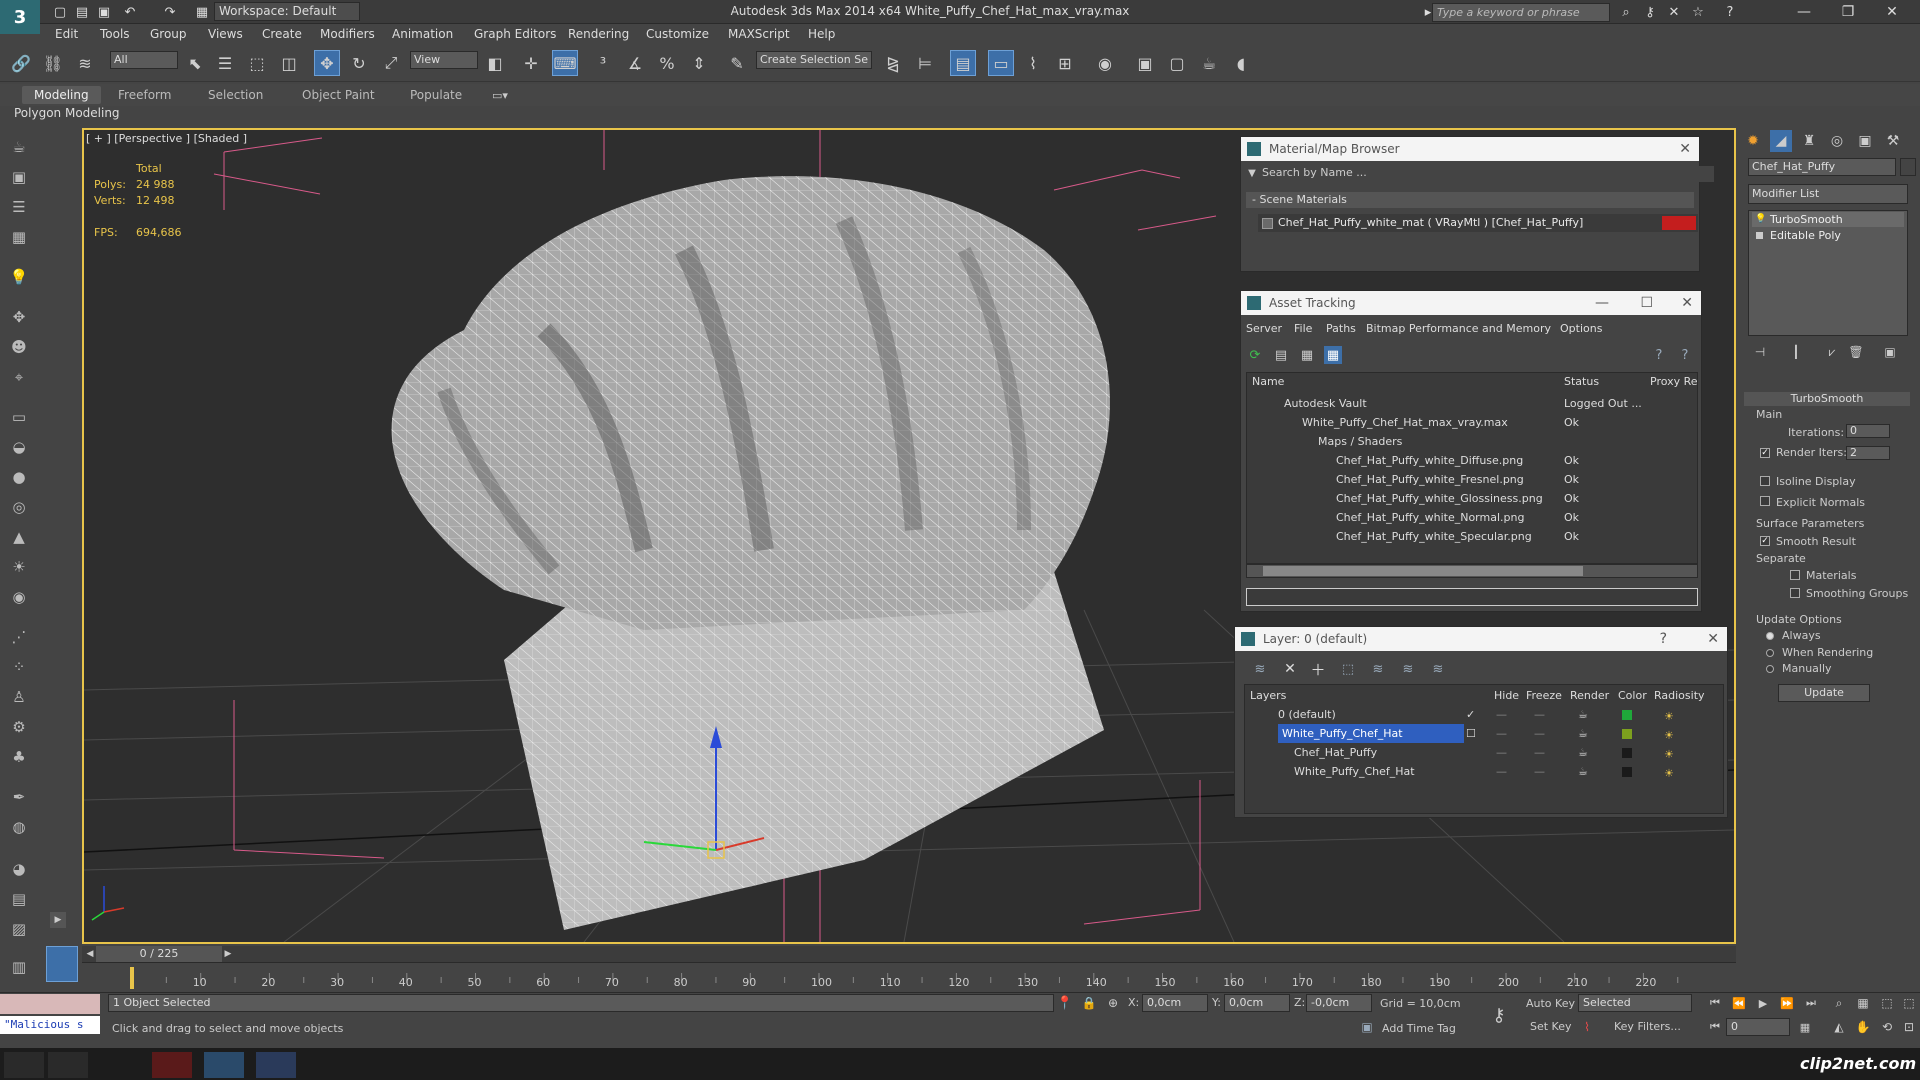 This screenshot has height=1080, width=1920. What do you see at coordinates (19, 207) in the screenshot?
I see `list-icon: ☰` at bounding box center [19, 207].